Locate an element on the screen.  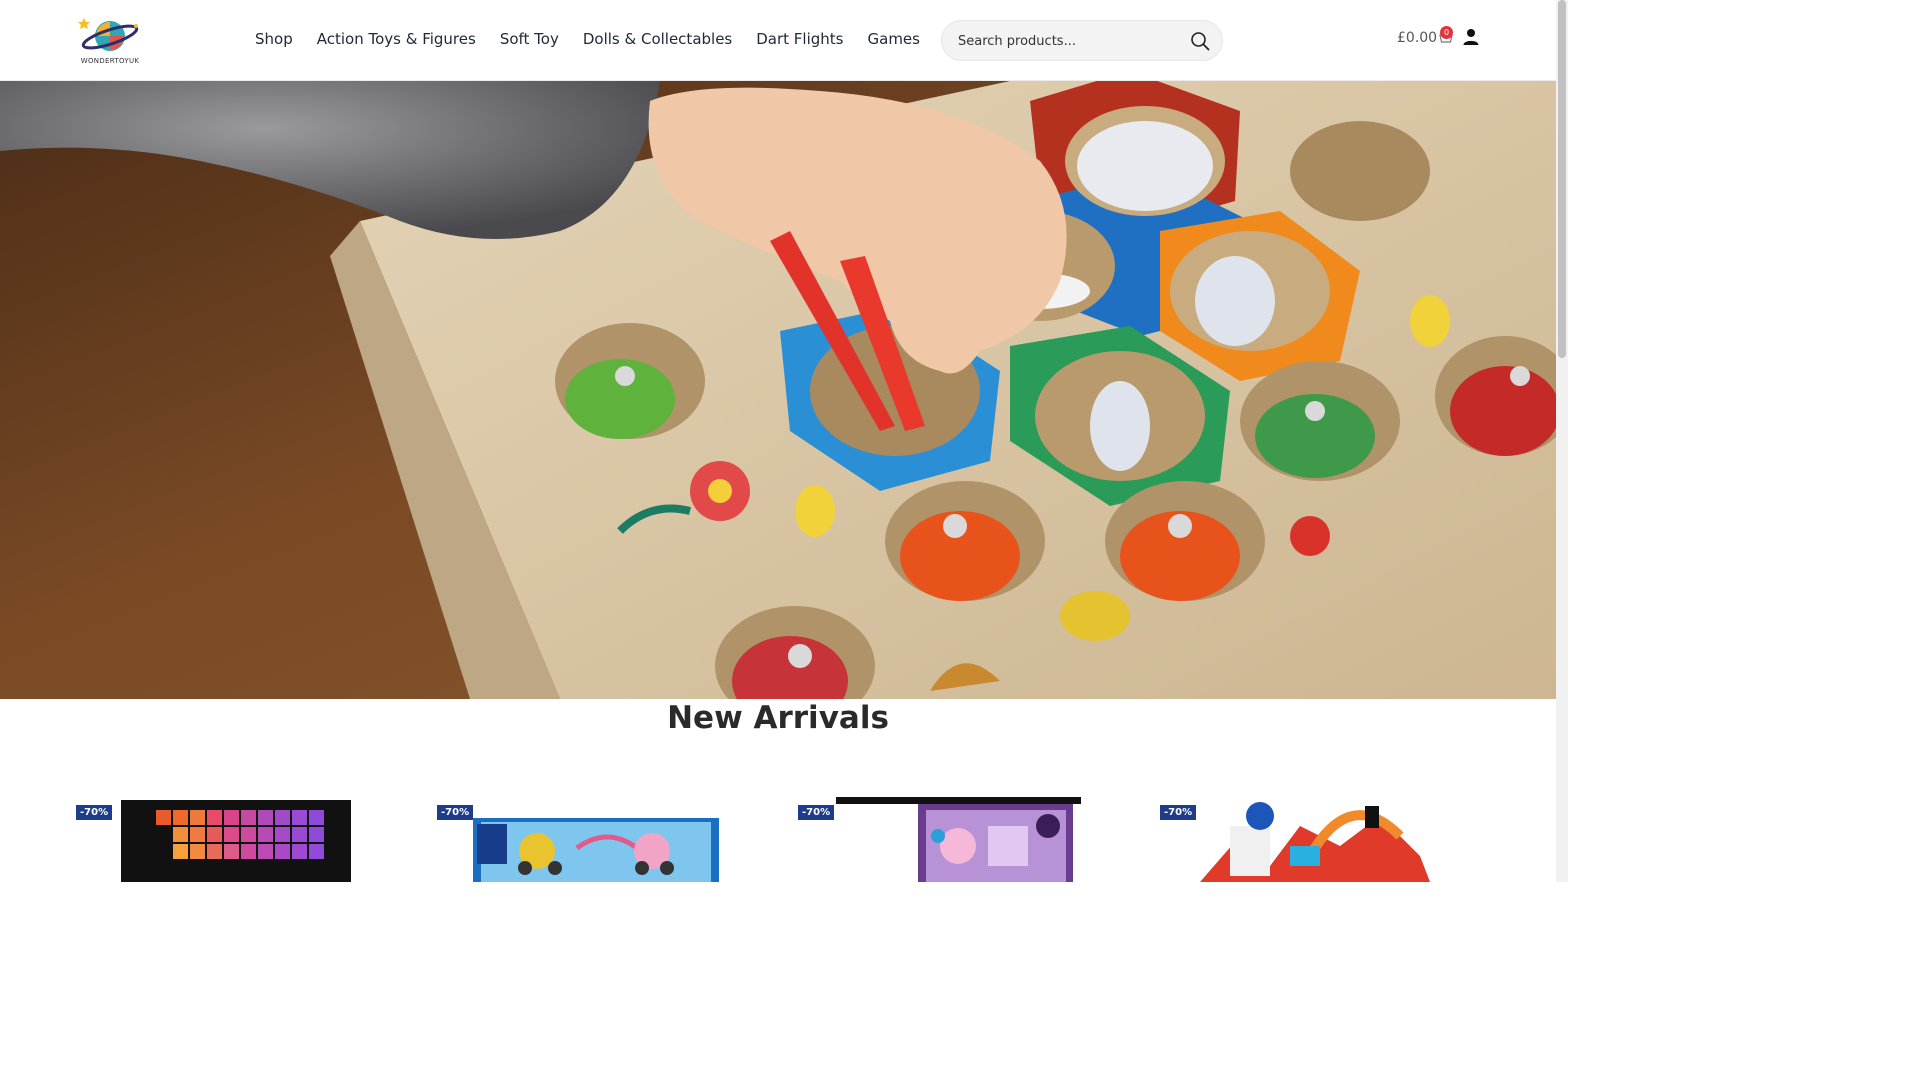
site-logo: WONDERTOYUK is located at coordinates (110, 41).